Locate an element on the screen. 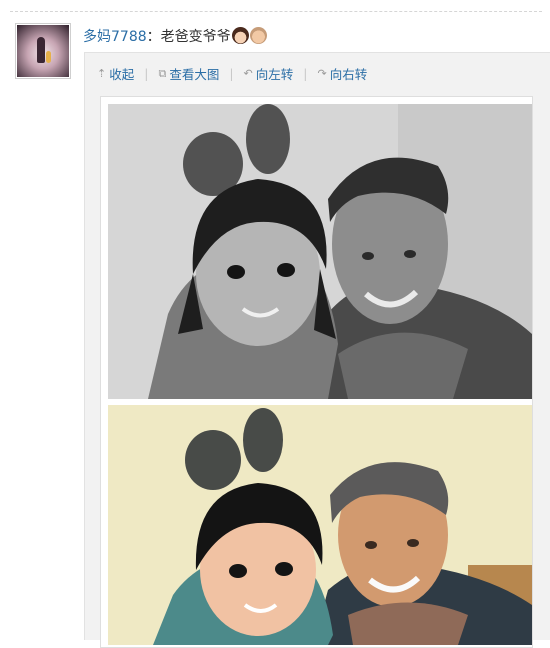 This screenshot has width=550, height=648. external-view-icon: ⧉ is located at coordinates (162, 73).